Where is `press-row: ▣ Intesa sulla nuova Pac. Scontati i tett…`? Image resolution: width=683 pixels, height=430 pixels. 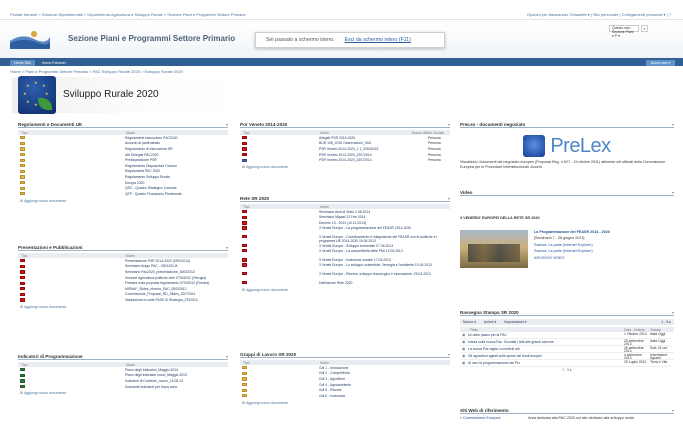
press-row: ▣ Intesa sulla nuova Pac. Scontati i tett… is located at coordinates (567, 342).